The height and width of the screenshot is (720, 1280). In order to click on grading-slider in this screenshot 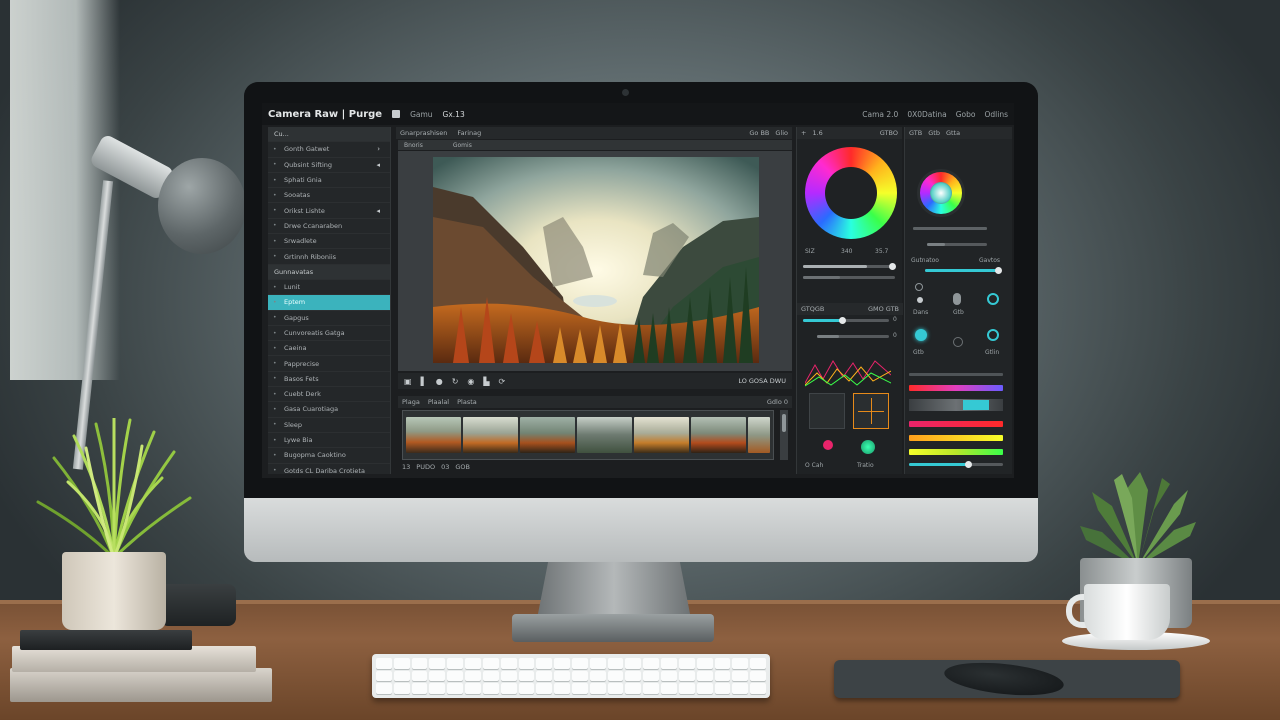, I will do `click(963, 270)`.